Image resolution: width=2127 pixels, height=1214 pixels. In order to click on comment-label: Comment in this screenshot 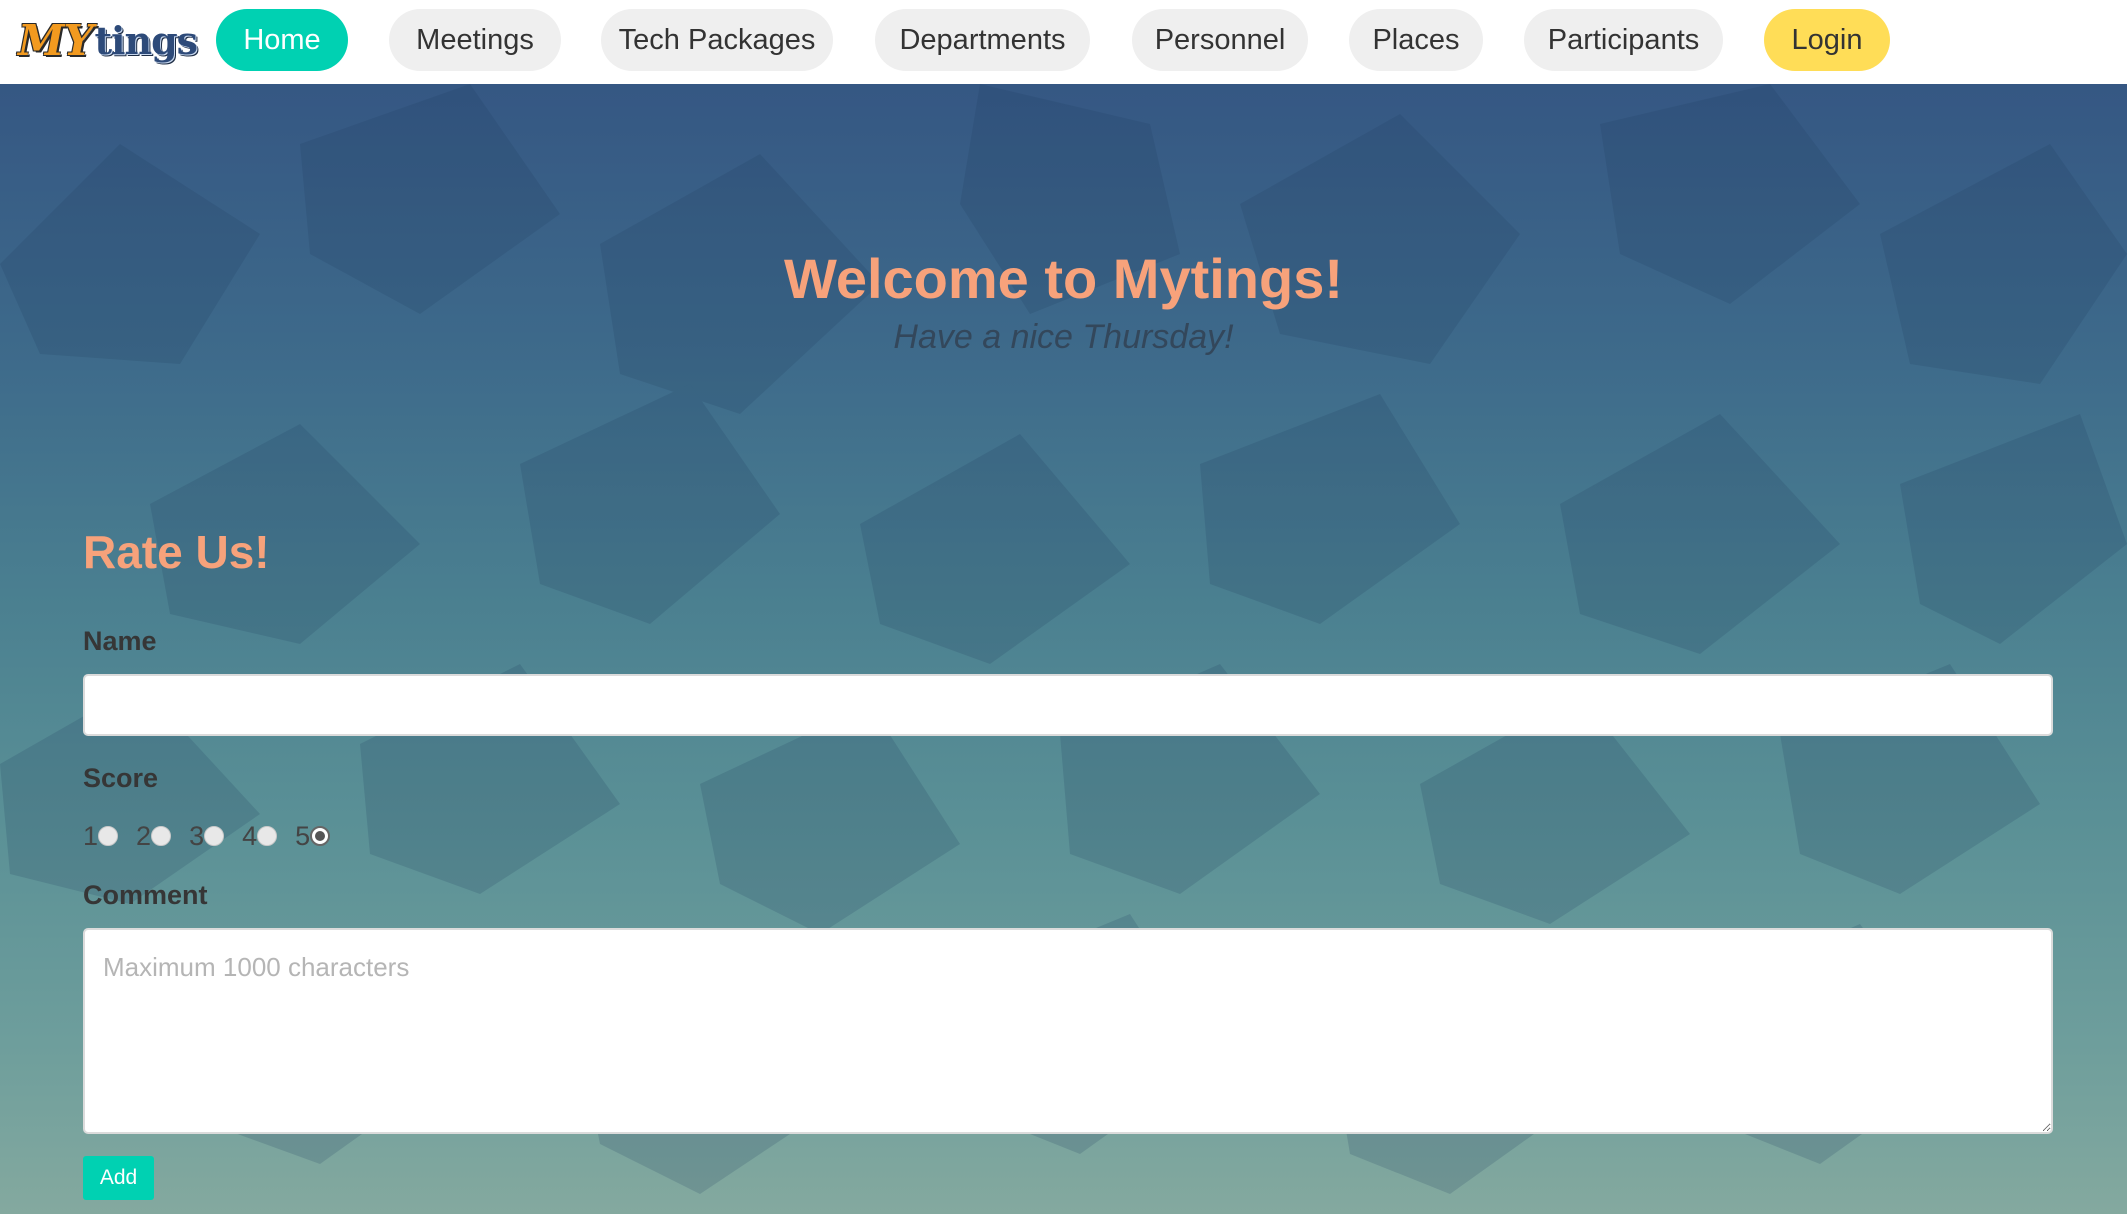, I will do `click(145, 895)`.